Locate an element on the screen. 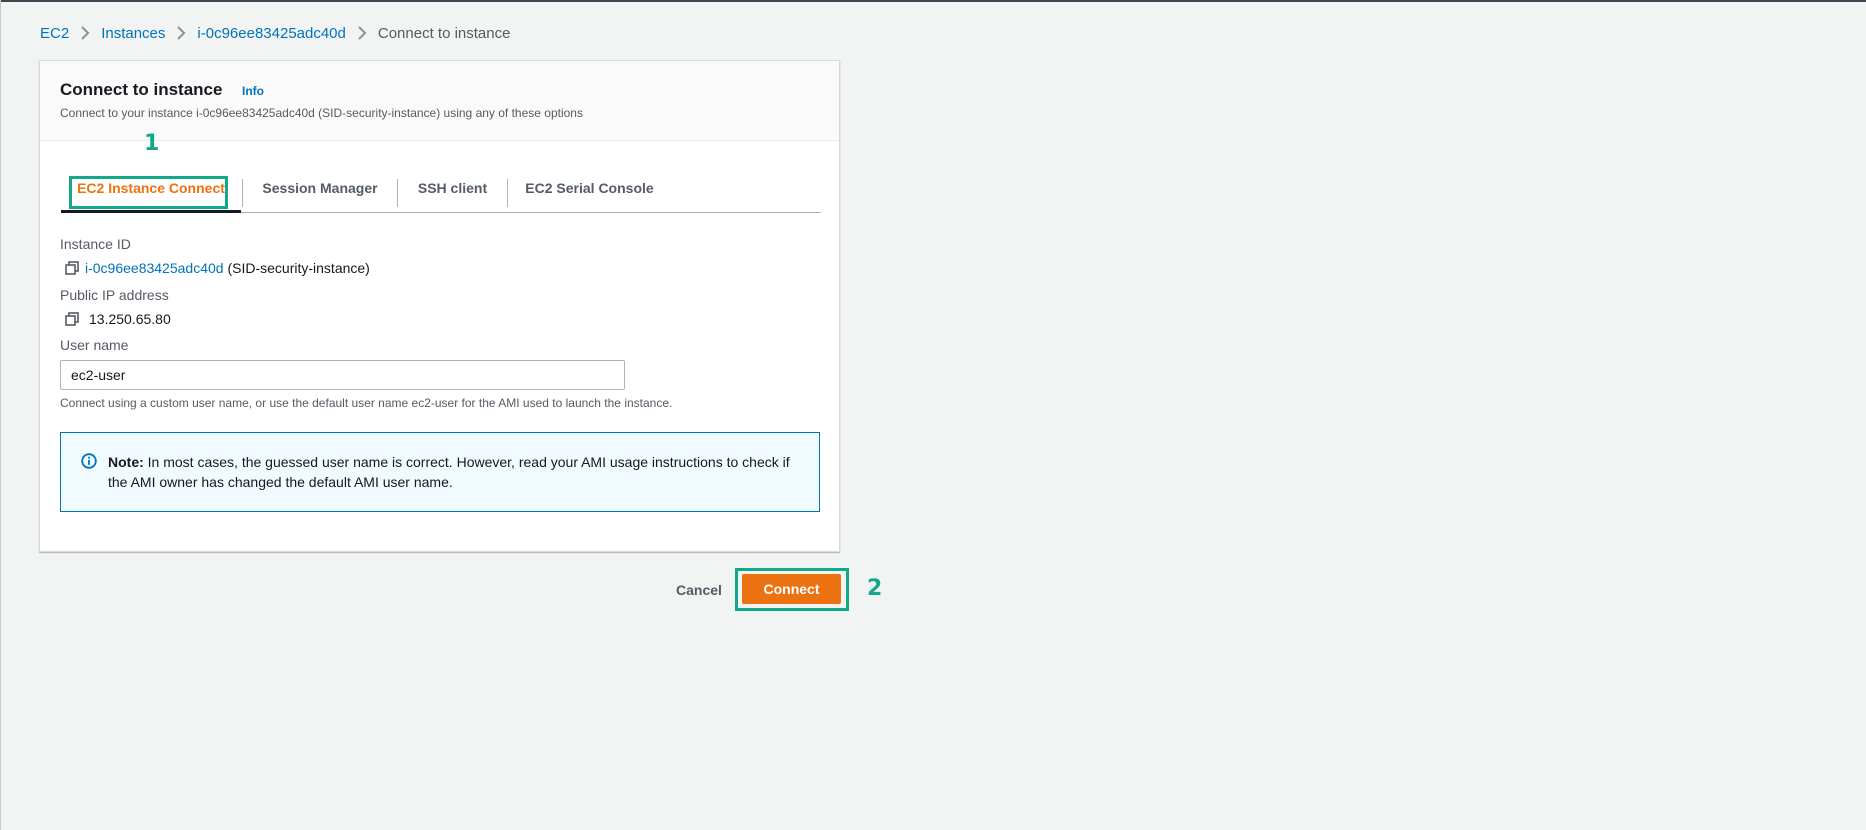  instance-id-link: i-0c96ee83425adc40d is located at coordinates (154, 268).